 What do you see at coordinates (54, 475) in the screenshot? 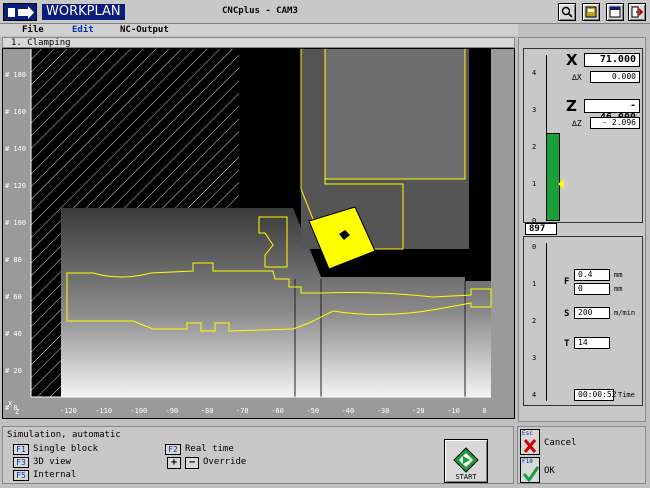
I see `internal-label: Internal` at bounding box center [54, 475].